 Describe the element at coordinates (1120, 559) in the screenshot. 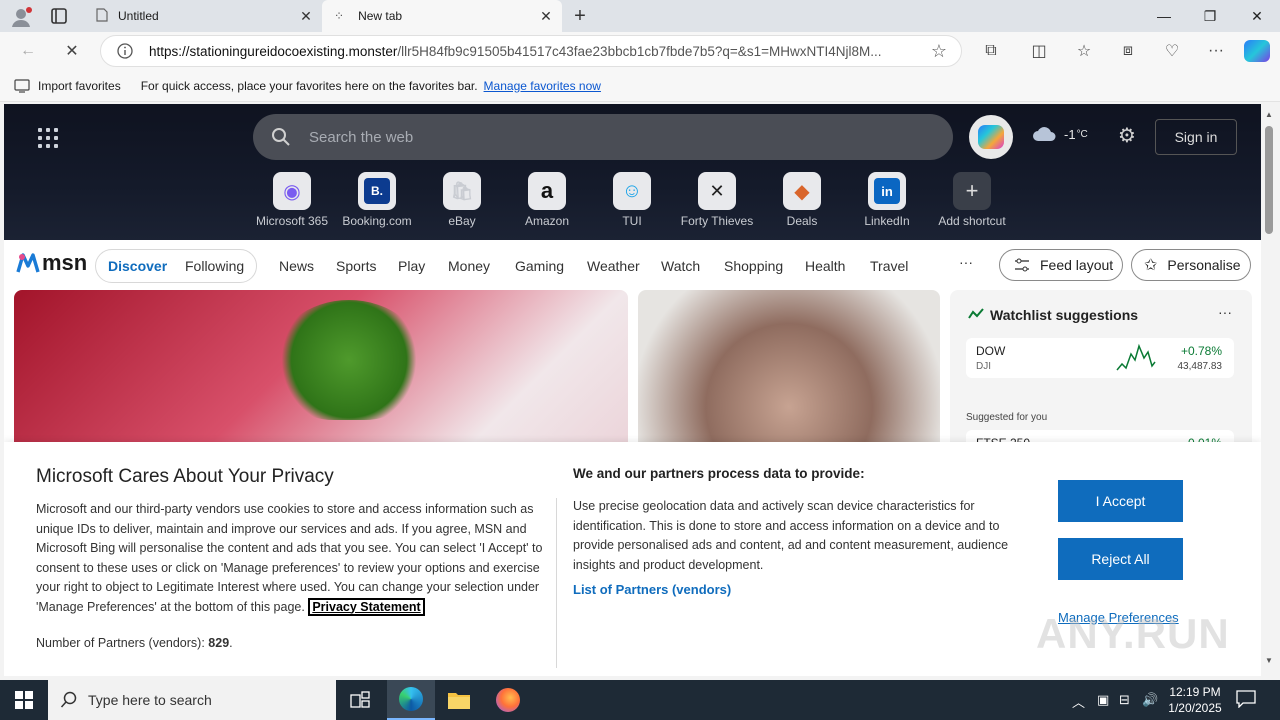

I see `reject-all-button: Reject All` at that location.